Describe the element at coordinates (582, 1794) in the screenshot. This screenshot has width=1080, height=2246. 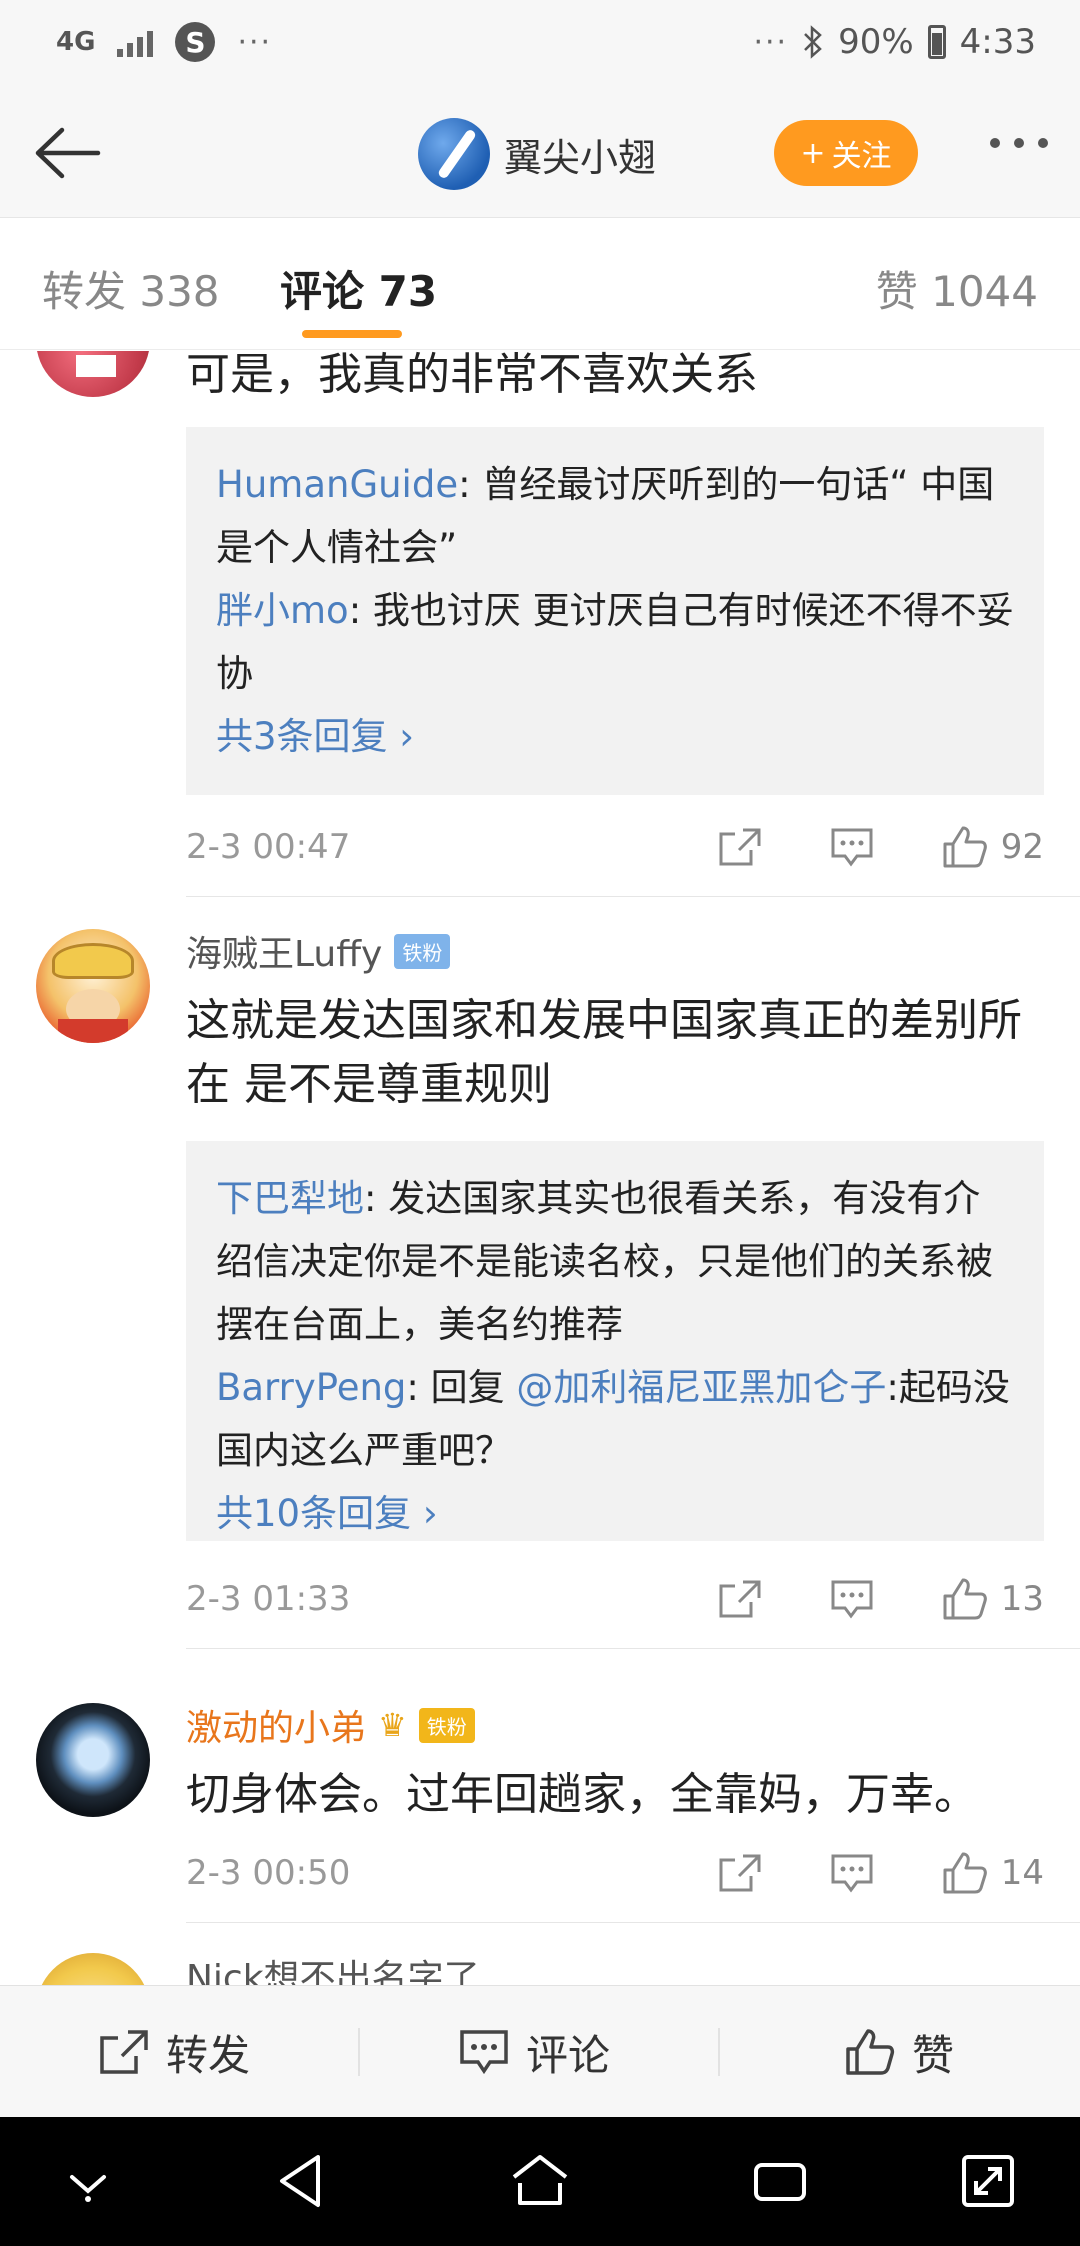
I see `comment-text: 切身体会。过年回趟家，全靠妈，万幸。` at that location.